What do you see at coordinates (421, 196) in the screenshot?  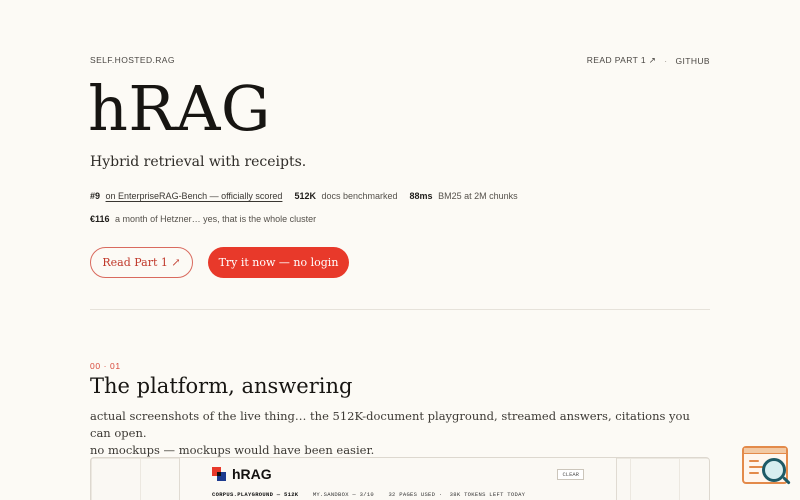 I see `stat-latency-value: 88ms` at bounding box center [421, 196].